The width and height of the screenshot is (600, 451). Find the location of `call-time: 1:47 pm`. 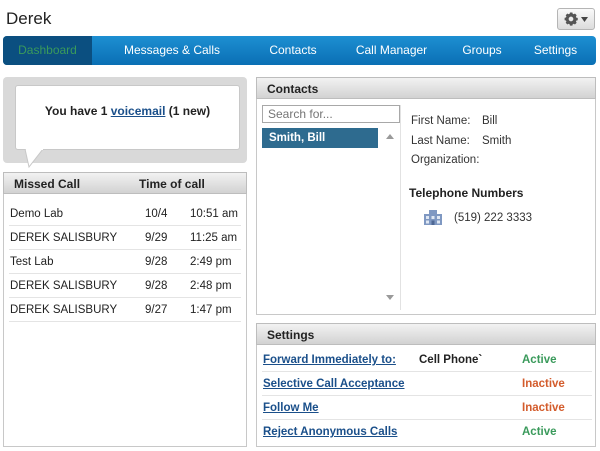

call-time: 1:47 pm is located at coordinates (211, 310).